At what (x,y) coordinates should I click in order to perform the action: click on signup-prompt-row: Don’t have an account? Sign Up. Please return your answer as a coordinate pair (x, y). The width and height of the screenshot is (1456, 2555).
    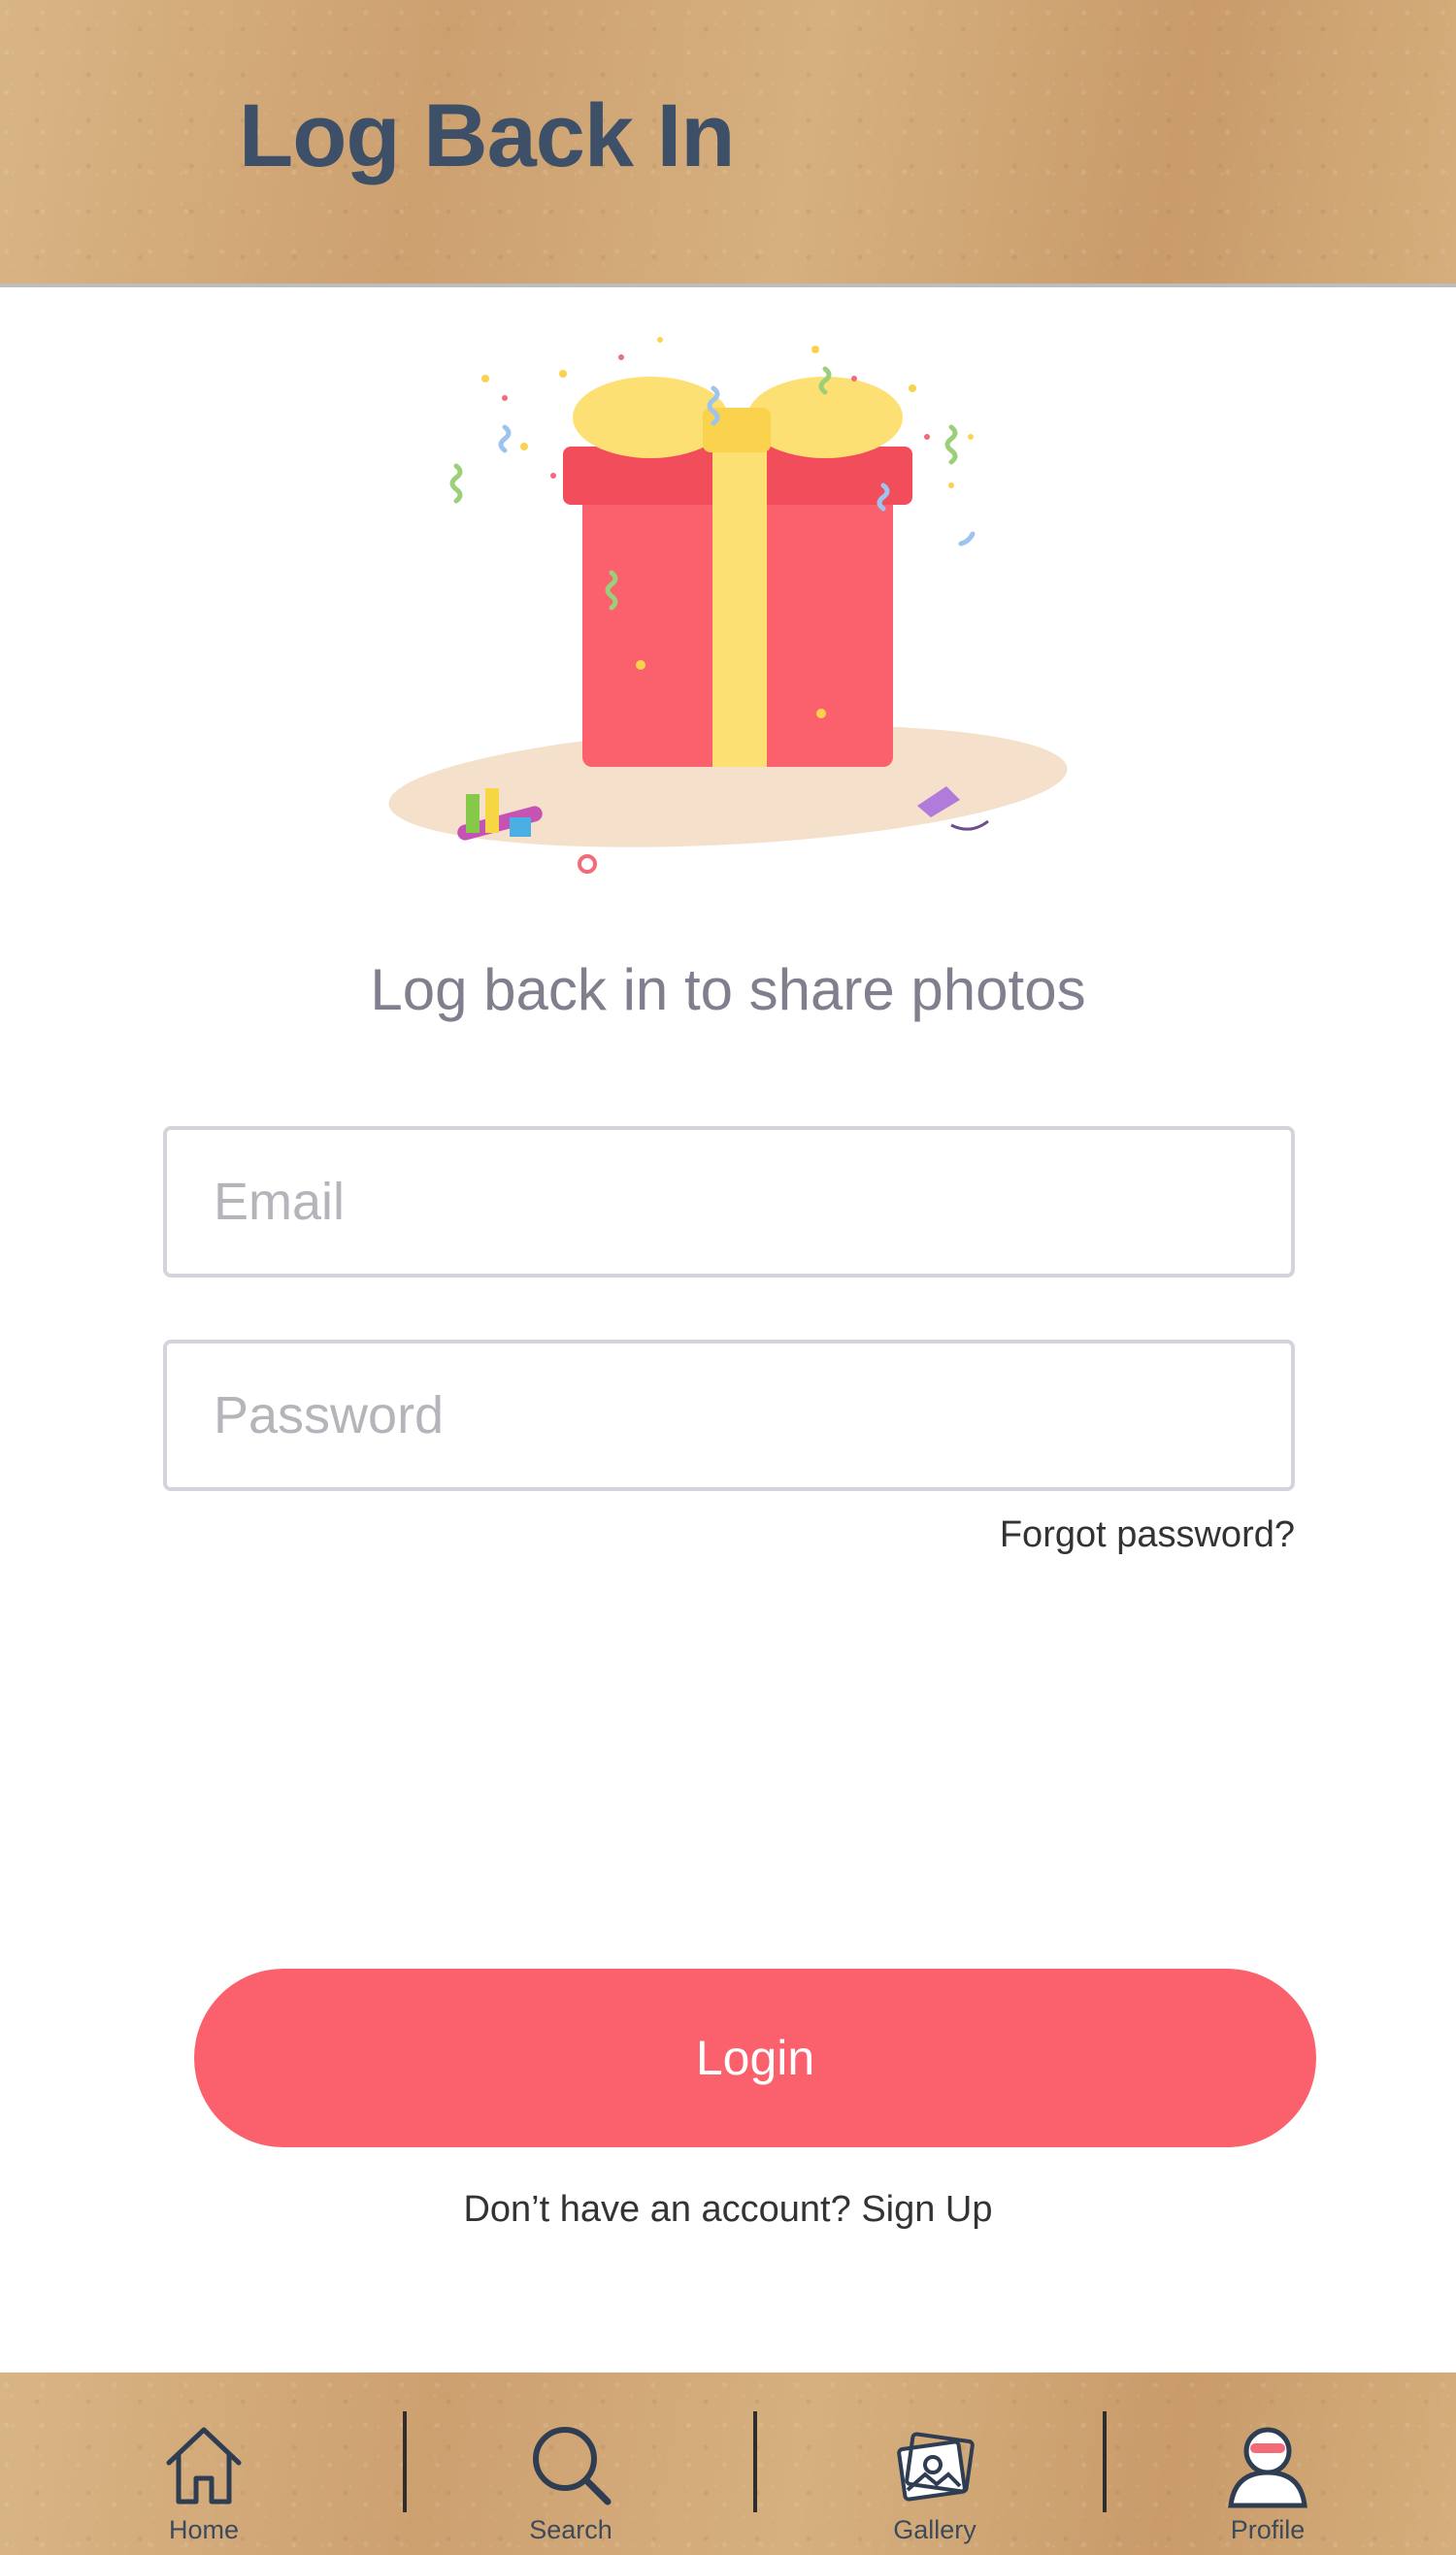
    Looking at the image, I should click on (728, 2210).